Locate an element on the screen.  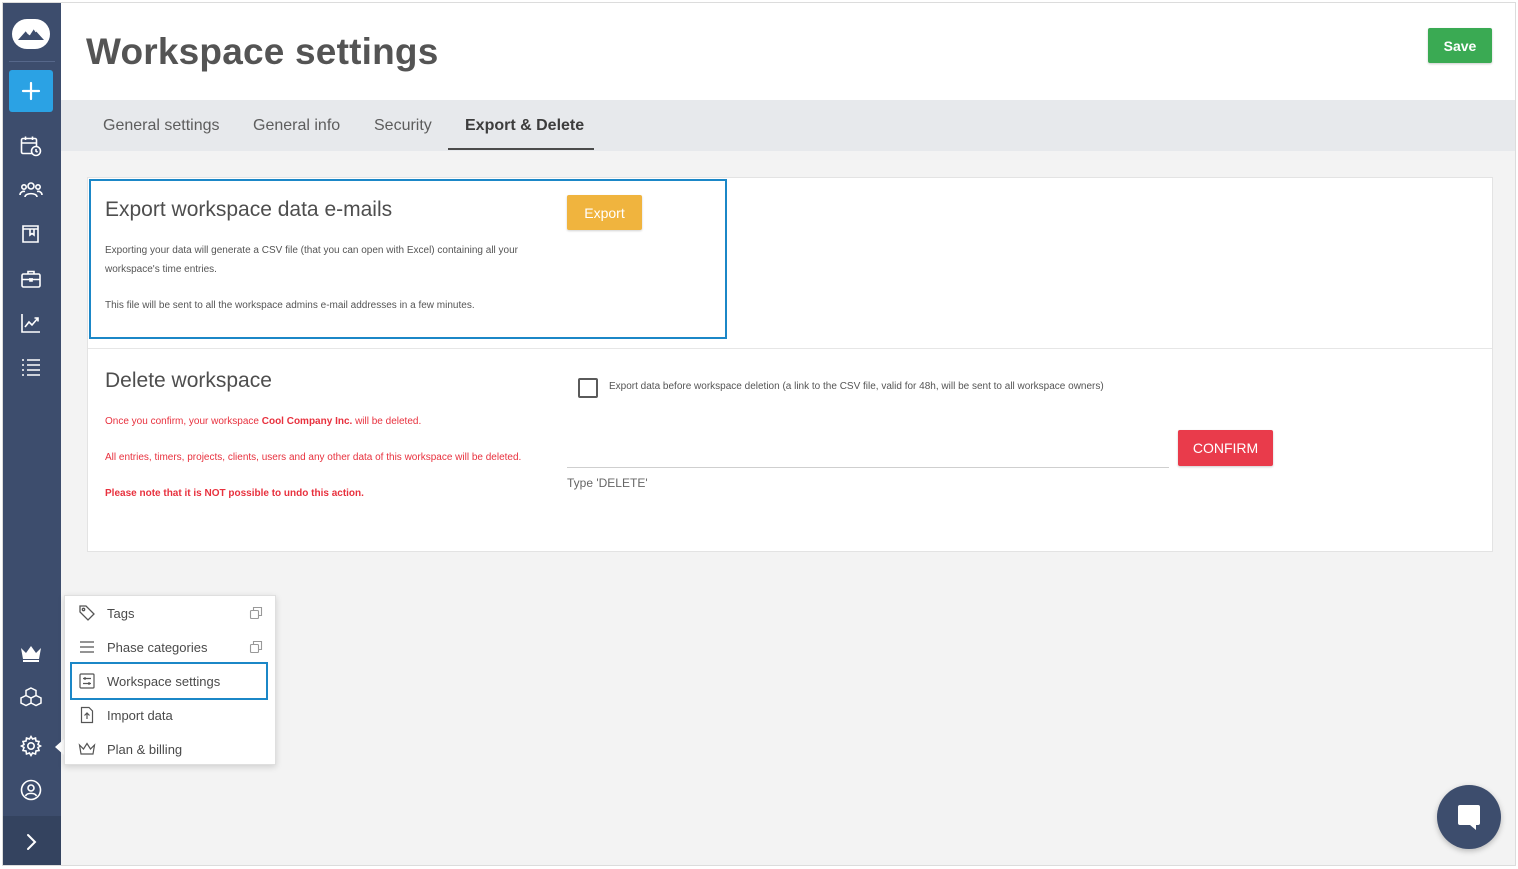
book-icon is located at coordinates (30, 234).